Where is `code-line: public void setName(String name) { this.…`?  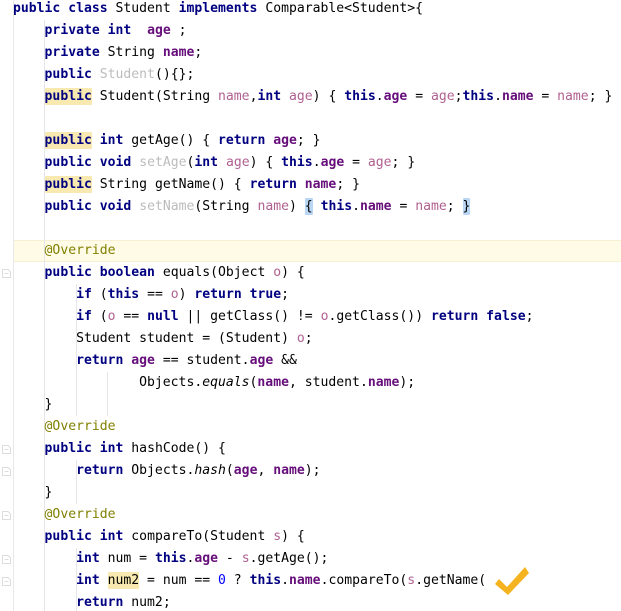
code-line: public void setName(String name) { this.… is located at coordinates (310, 207).